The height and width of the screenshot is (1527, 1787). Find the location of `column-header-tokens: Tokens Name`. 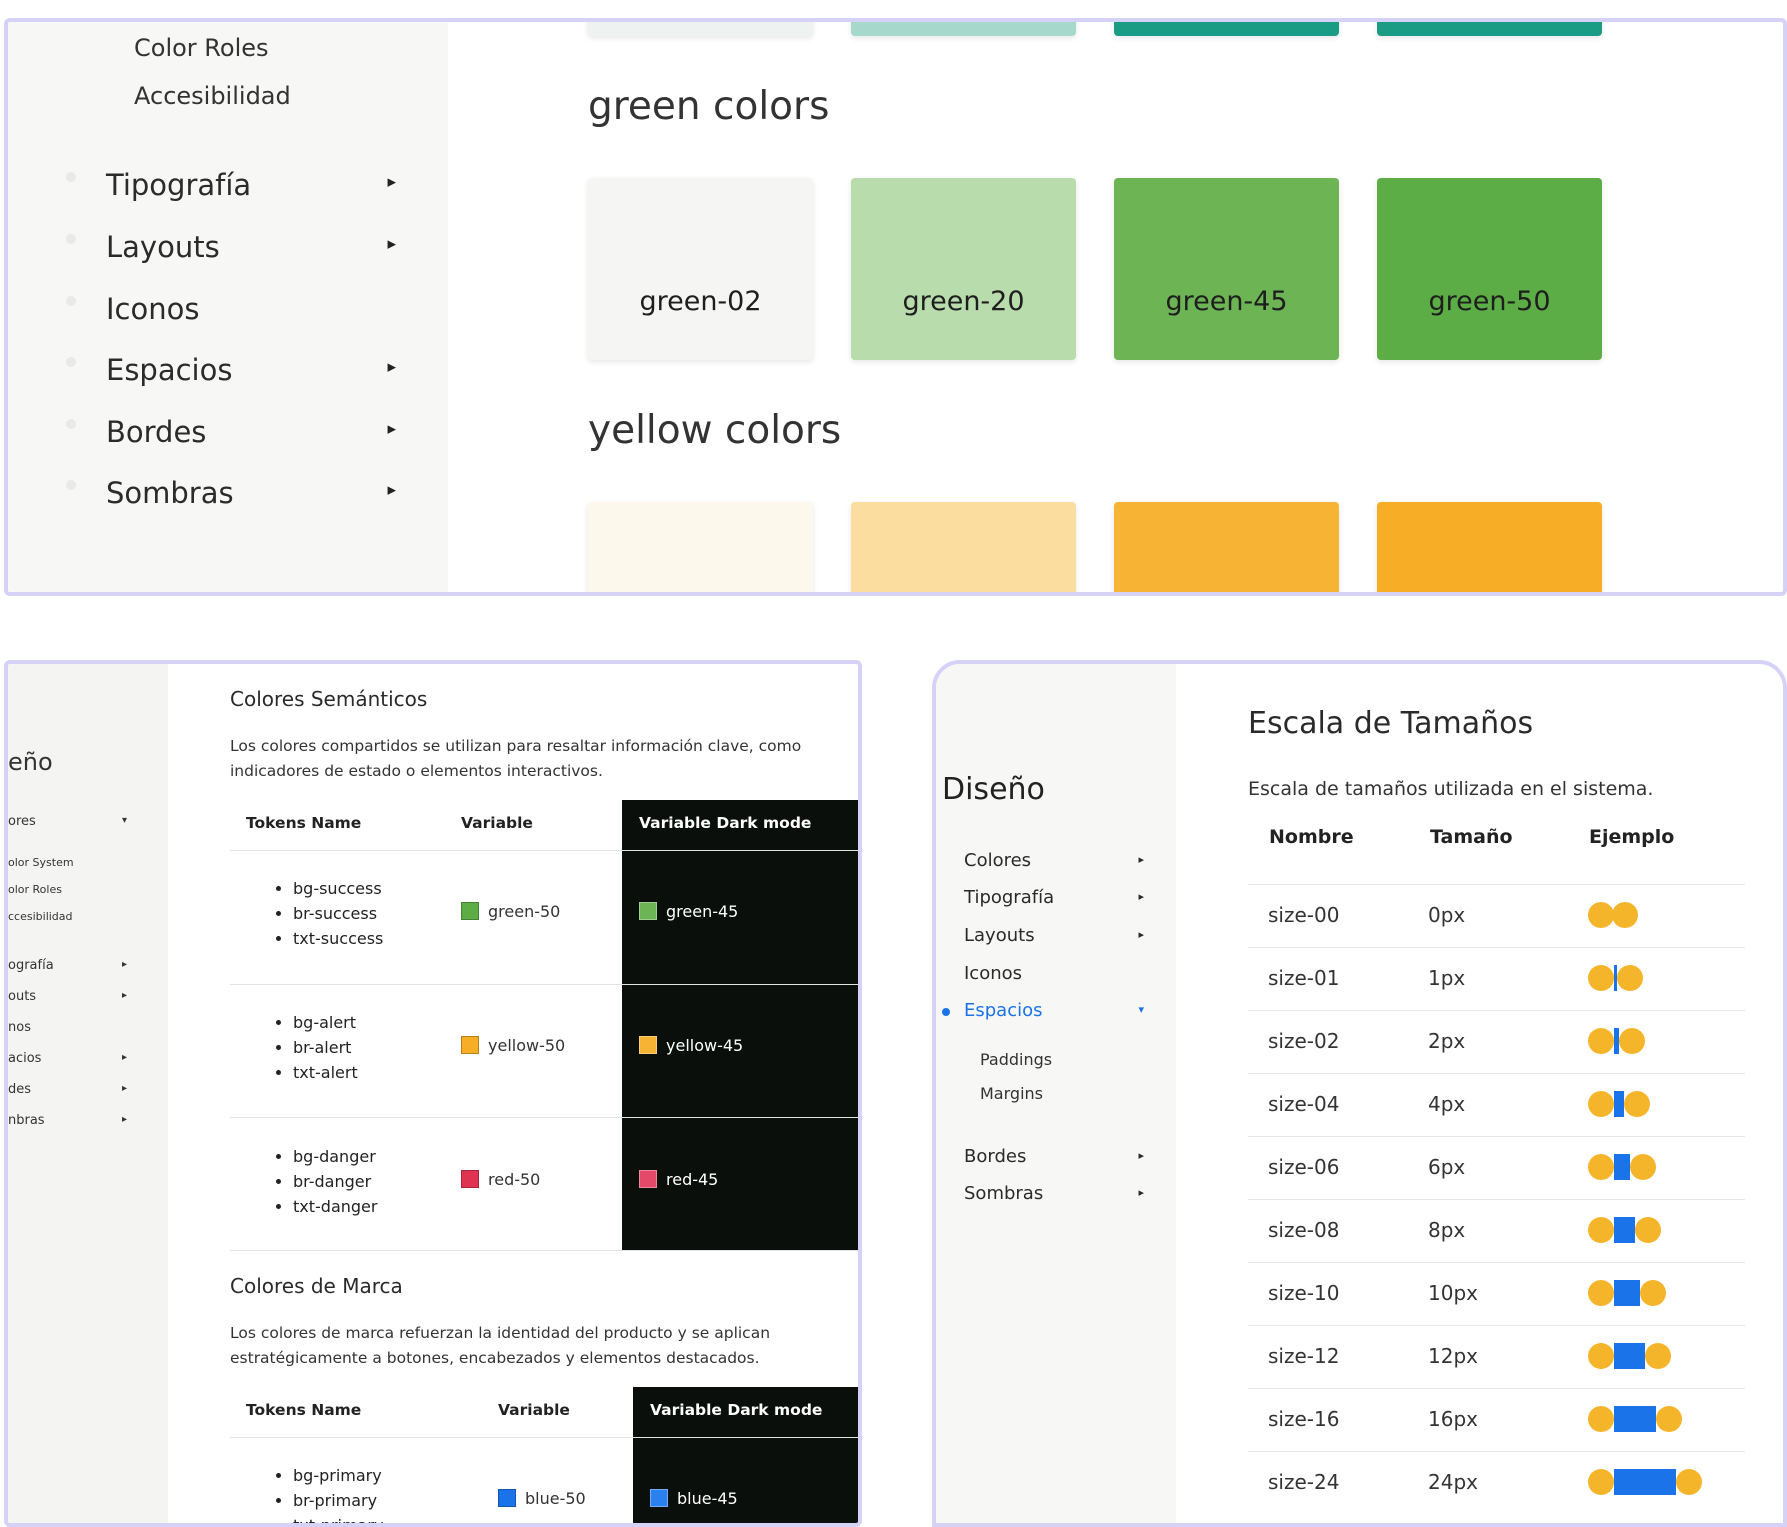

column-header-tokens: Tokens Name is located at coordinates (304, 1410).